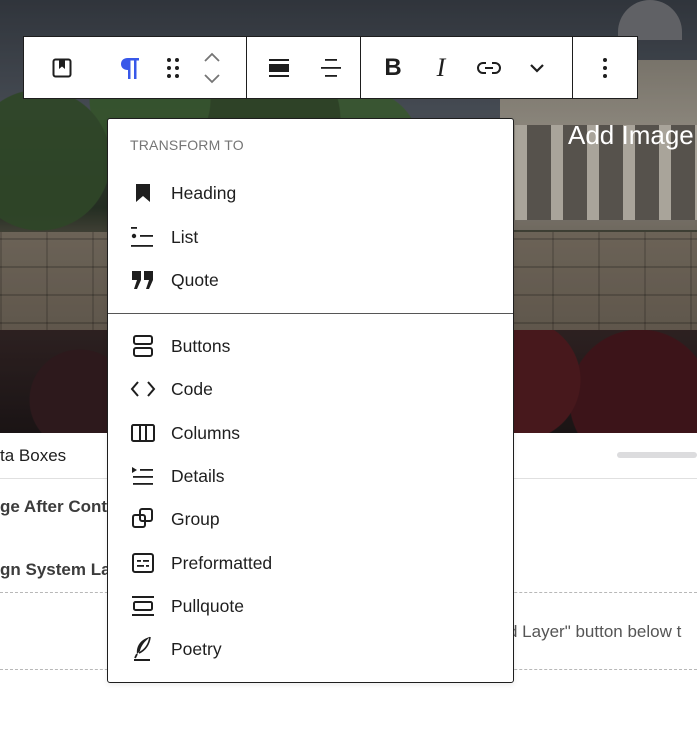 The height and width of the screenshot is (733, 697). I want to click on cover-overlay-text: Add Image, so click(631, 135).